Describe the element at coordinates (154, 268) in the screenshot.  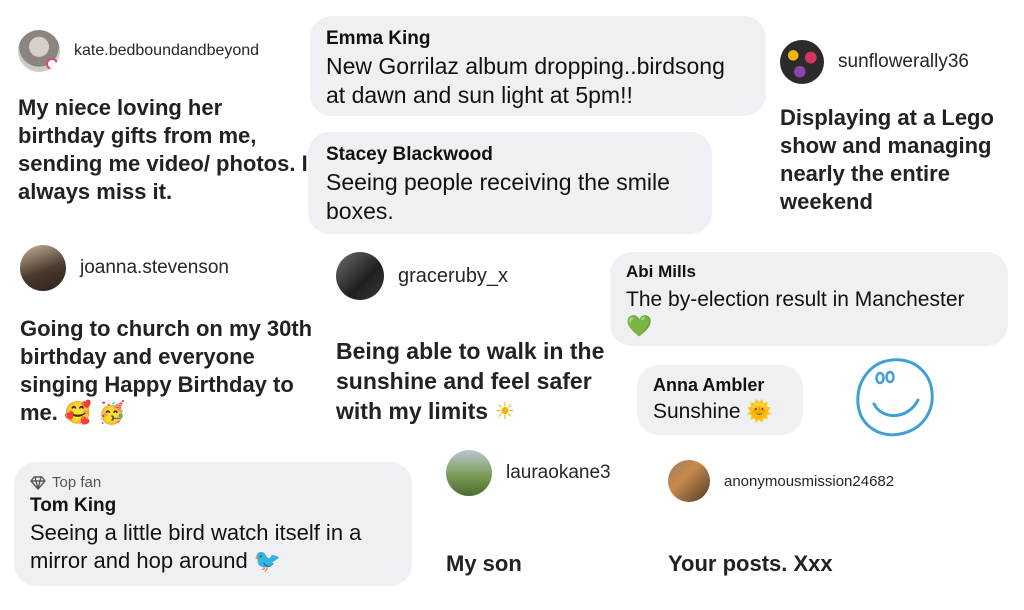
I see `handle: joanna.stevenson` at that location.